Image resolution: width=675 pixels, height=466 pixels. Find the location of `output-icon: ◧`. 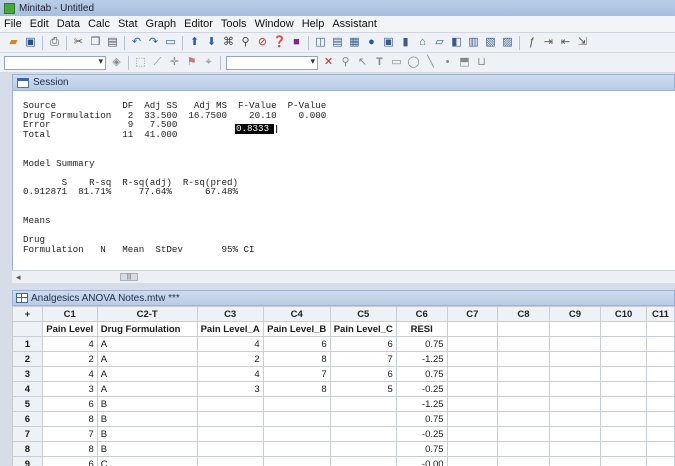

output-icon: ◧ is located at coordinates (456, 42).